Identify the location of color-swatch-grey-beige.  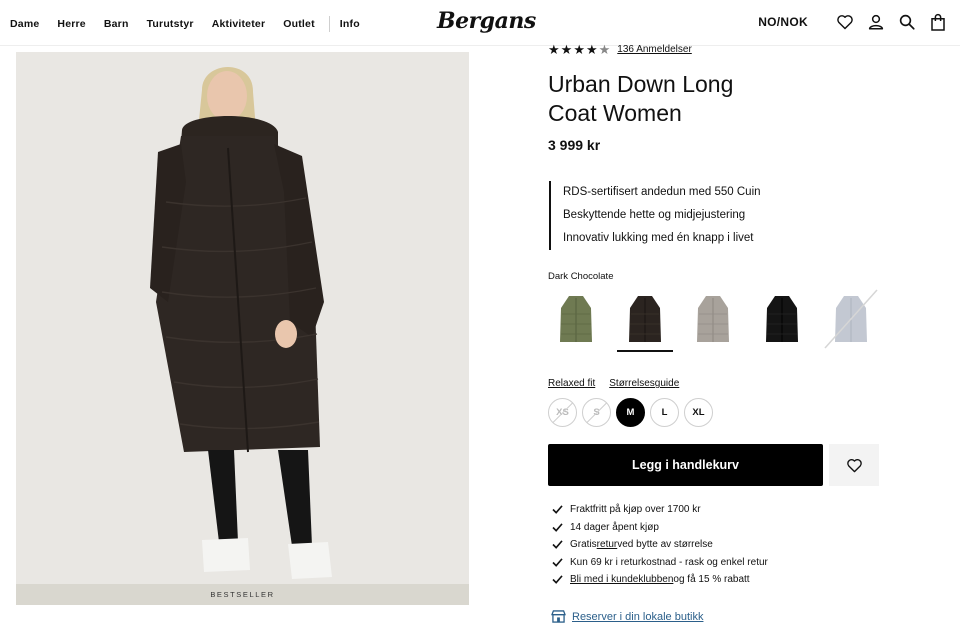
(713, 319).